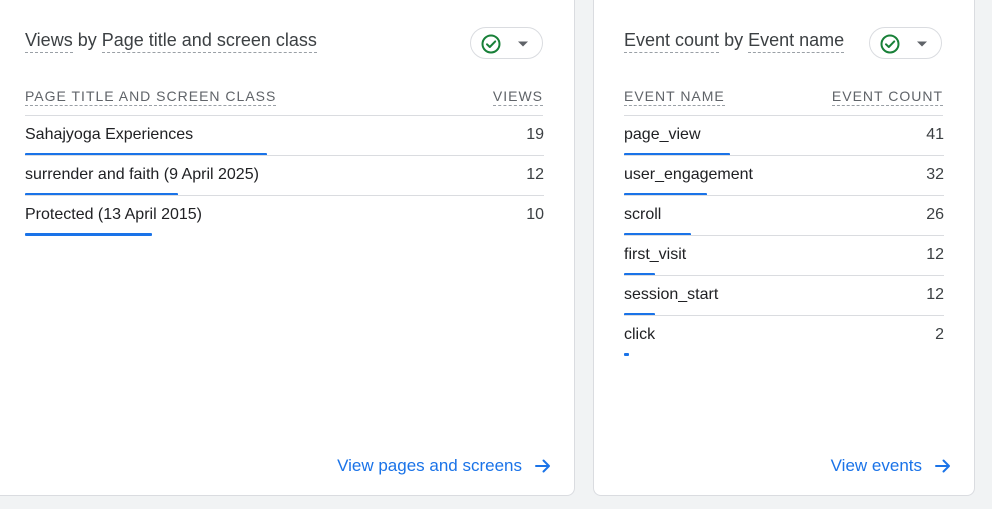 This screenshot has width=992, height=509. I want to click on metric-title: Views, so click(49, 41).